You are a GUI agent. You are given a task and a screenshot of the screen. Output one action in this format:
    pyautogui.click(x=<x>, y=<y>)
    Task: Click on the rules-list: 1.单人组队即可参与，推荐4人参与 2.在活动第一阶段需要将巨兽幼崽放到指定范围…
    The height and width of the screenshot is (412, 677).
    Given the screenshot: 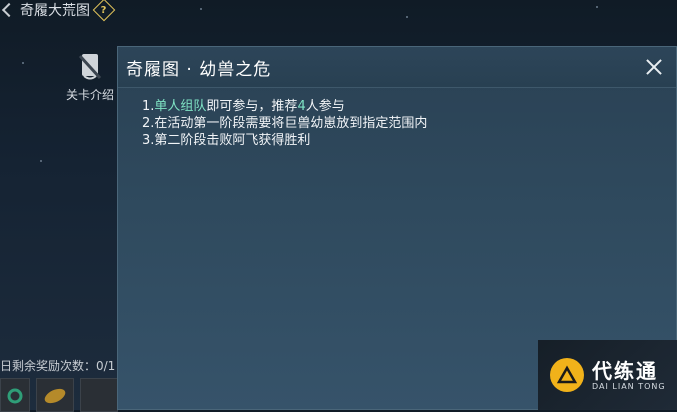 What is the action you would take?
    pyautogui.click(x=397, y=118)
    